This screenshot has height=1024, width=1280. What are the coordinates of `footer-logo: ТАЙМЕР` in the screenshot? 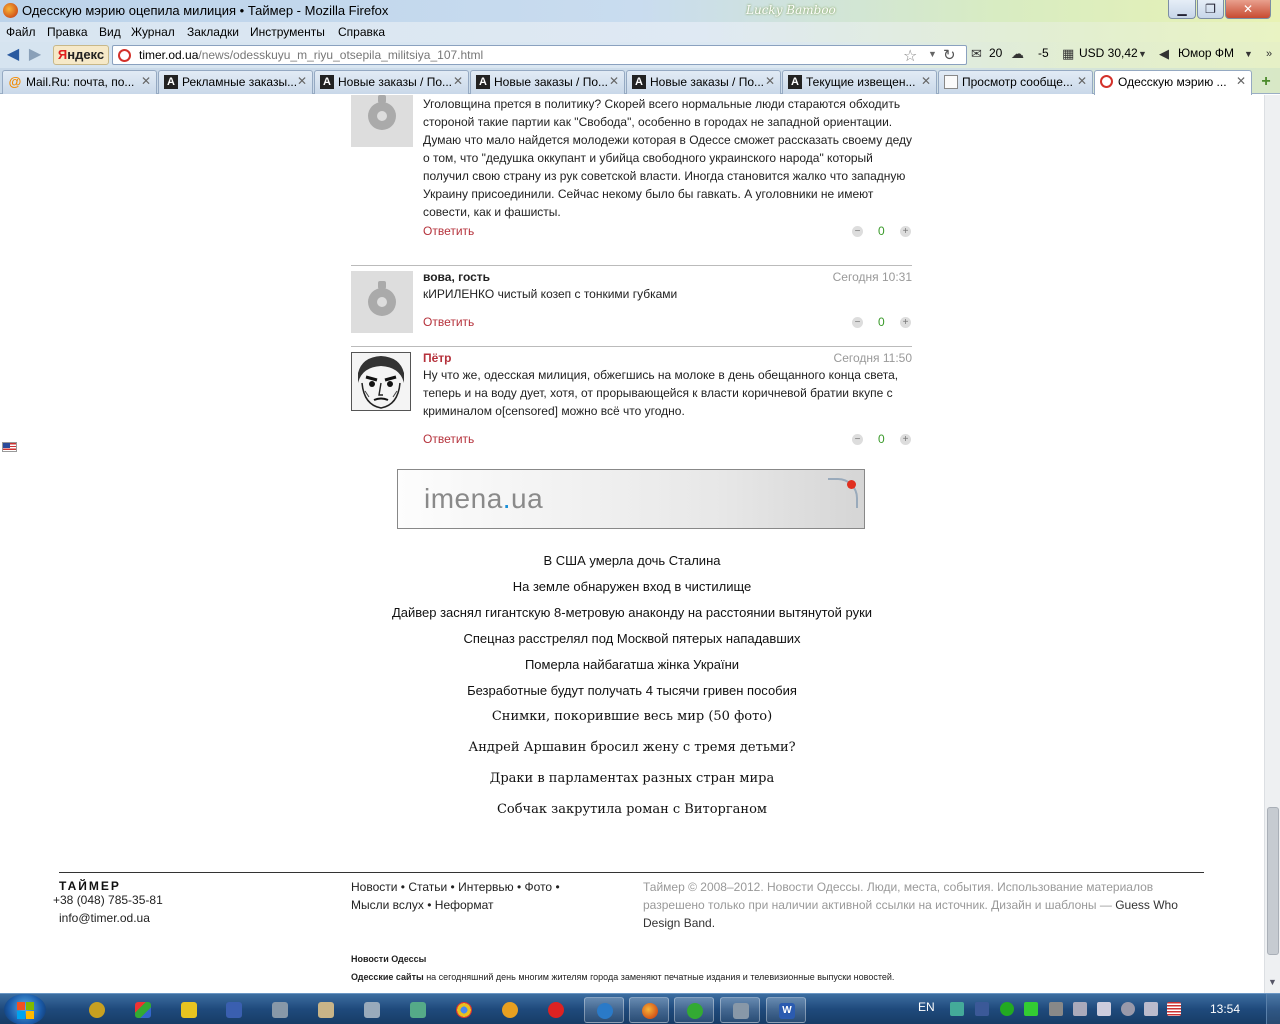 It's located at (90, 886).